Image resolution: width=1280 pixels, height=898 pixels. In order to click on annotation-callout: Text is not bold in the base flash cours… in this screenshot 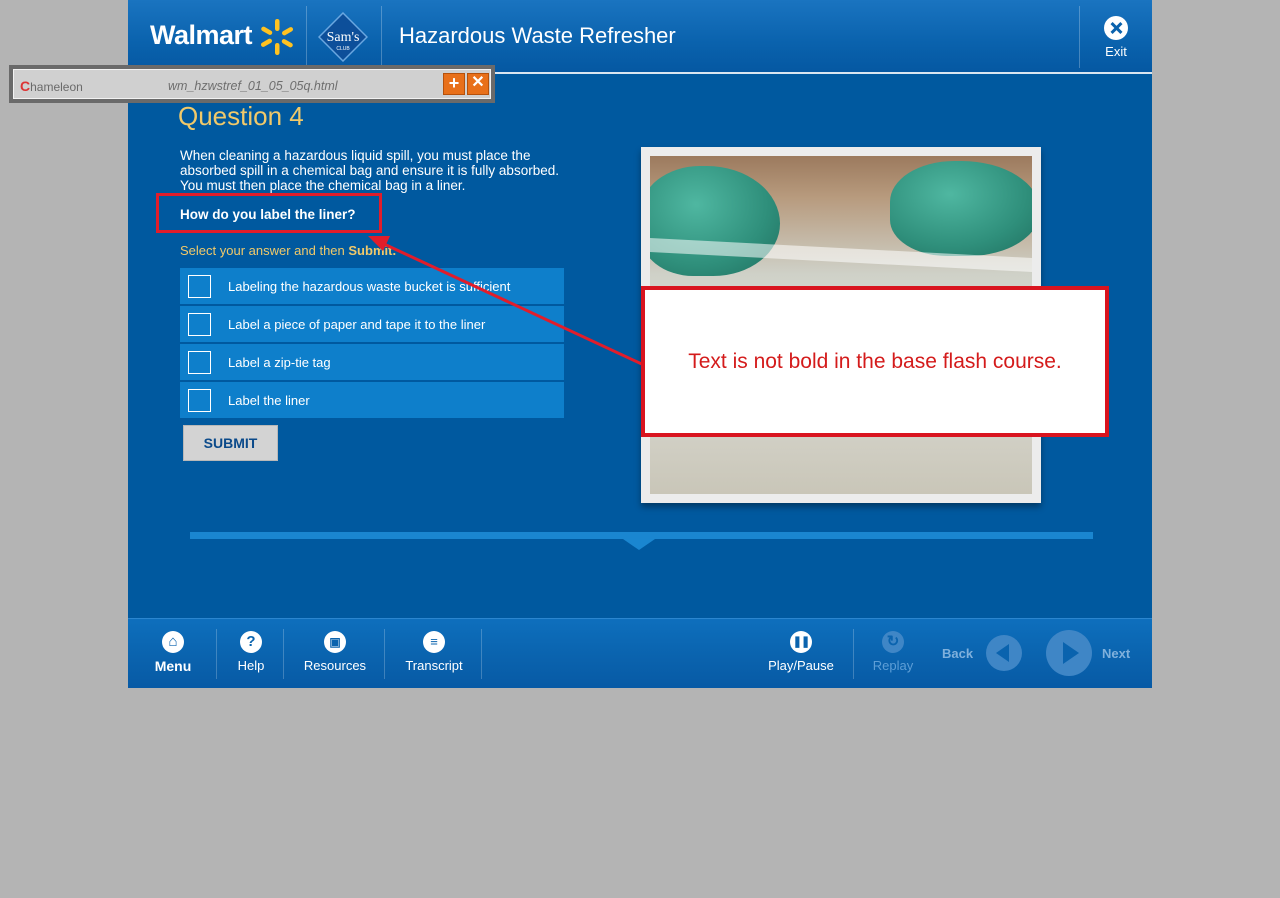, I will do `click(875, 361)`.